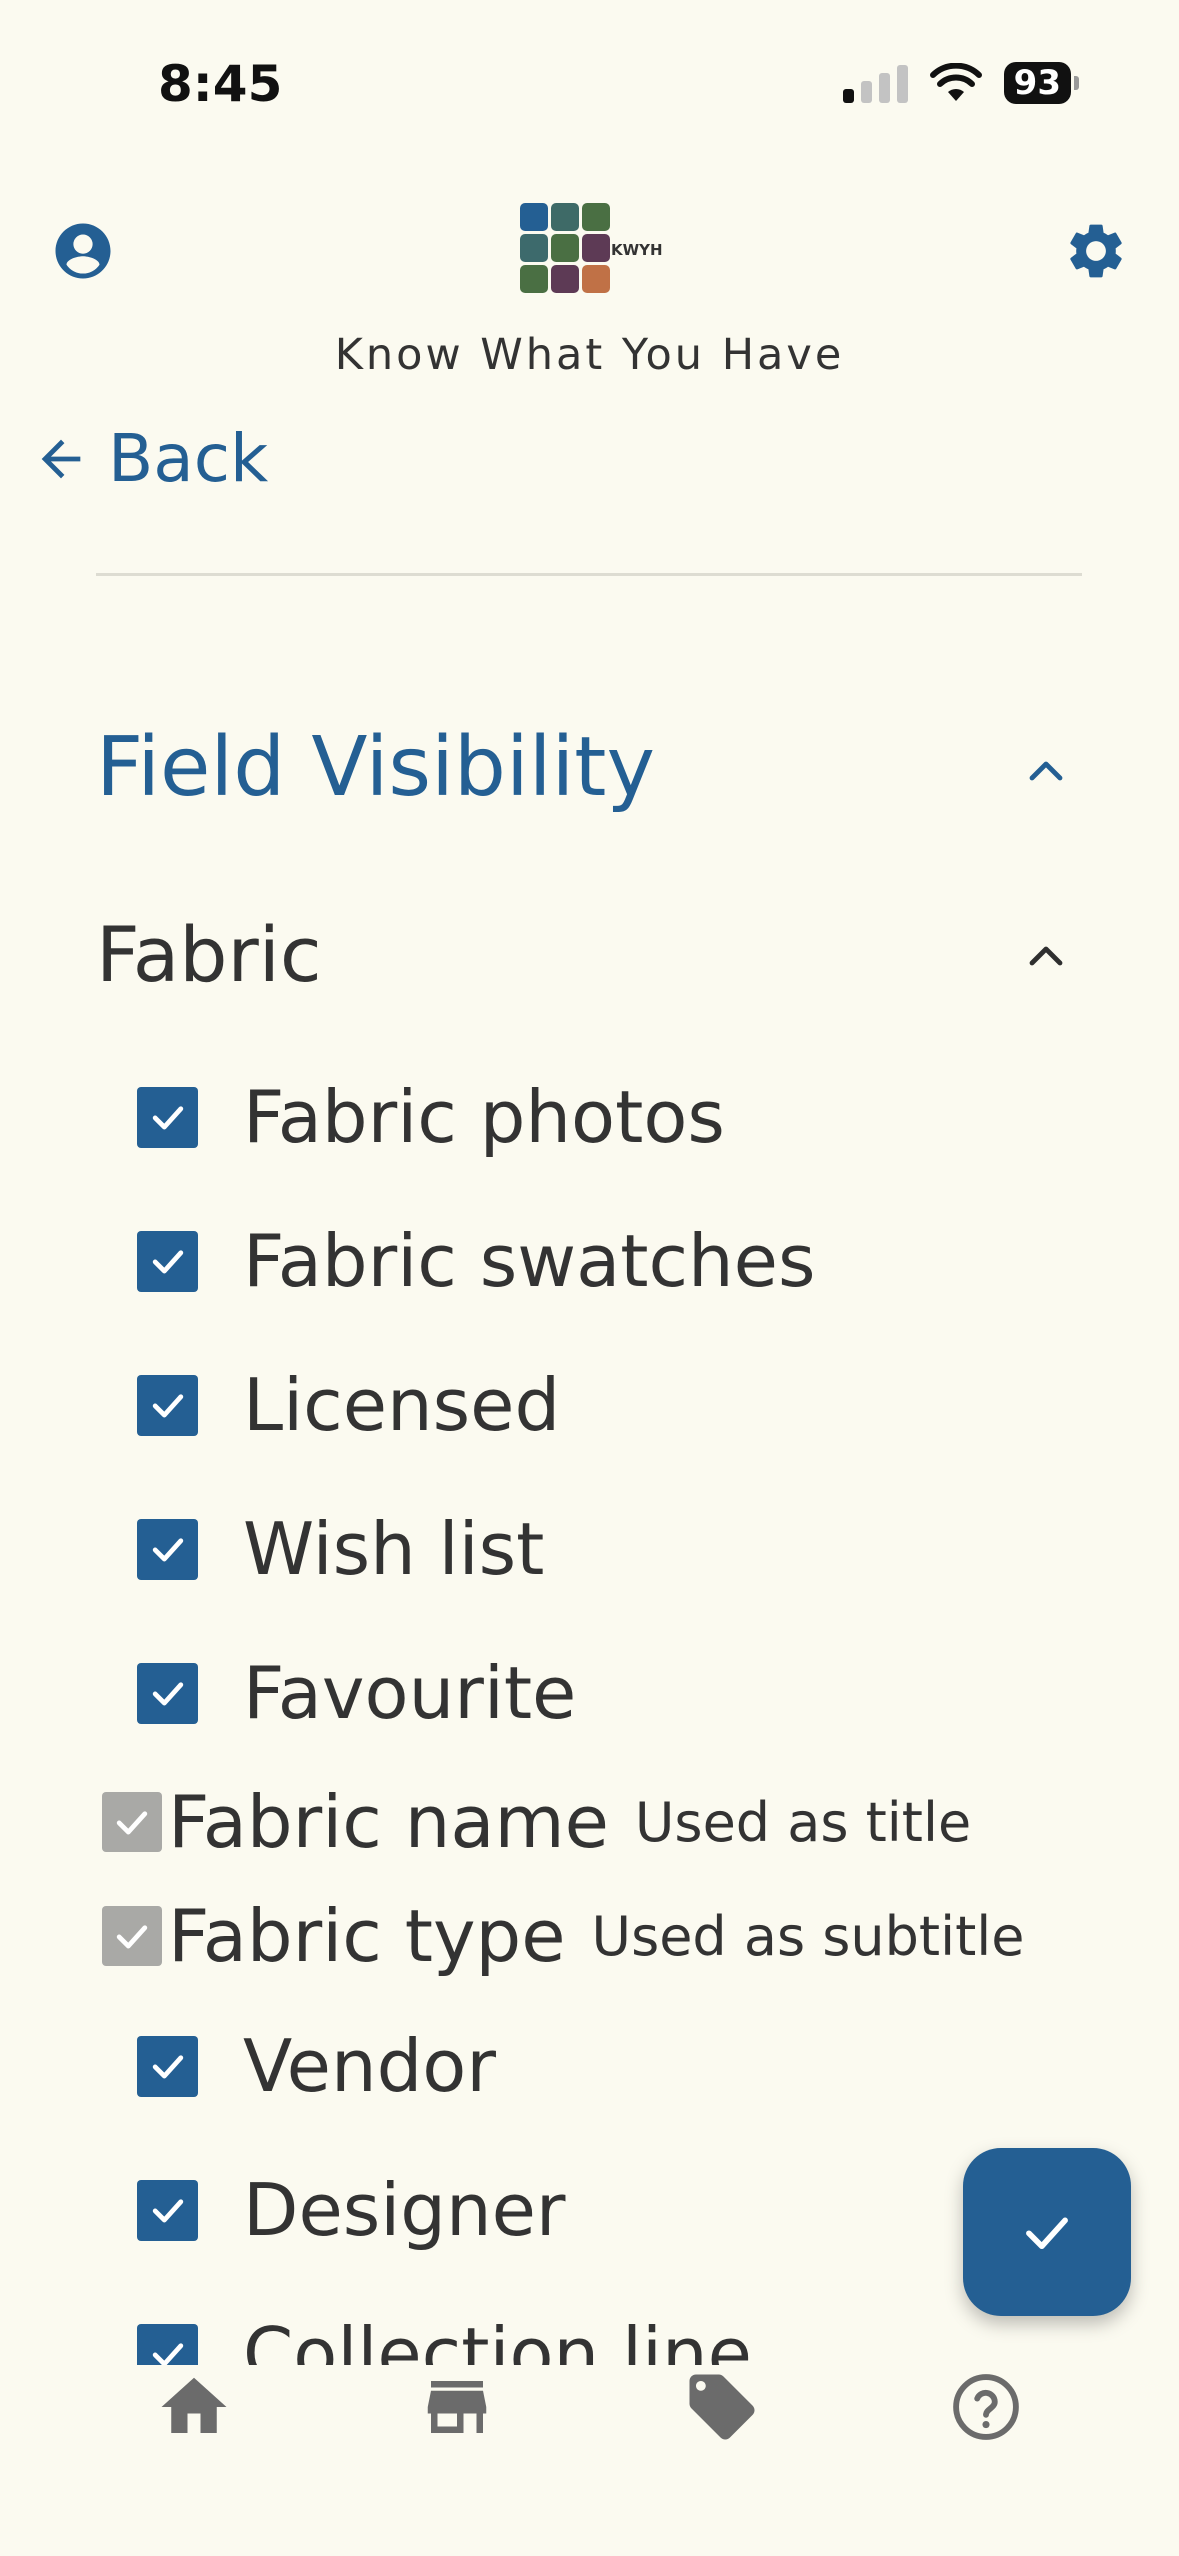 Image resolution: width=1179 pixels, height=2556 pixels. What do you see at coordinates (394, 1549) in the screenshot?
I see `field-label: Wish list` at bounding box center [394, 1549].